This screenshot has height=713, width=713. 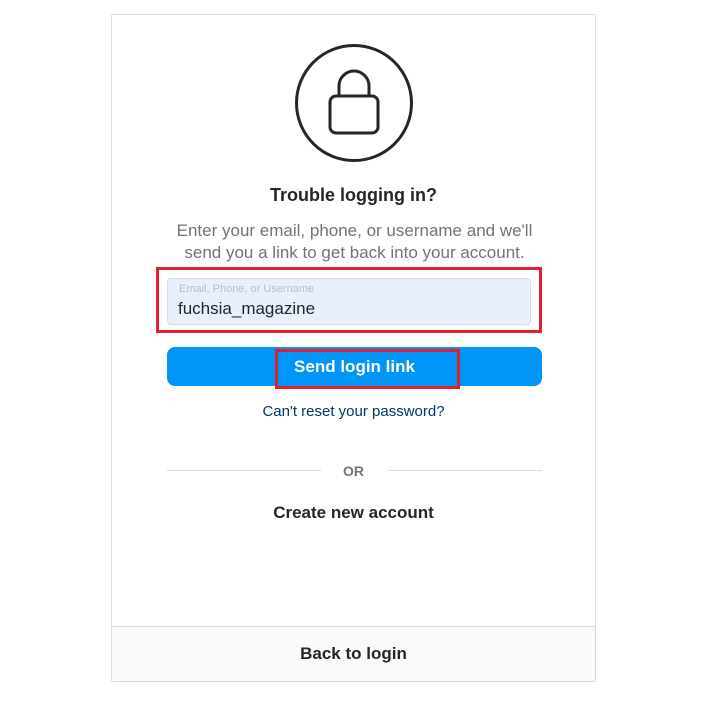 I want to click on identifier-field-label: Email, Phone, or Username, so click(x=247, y=289).